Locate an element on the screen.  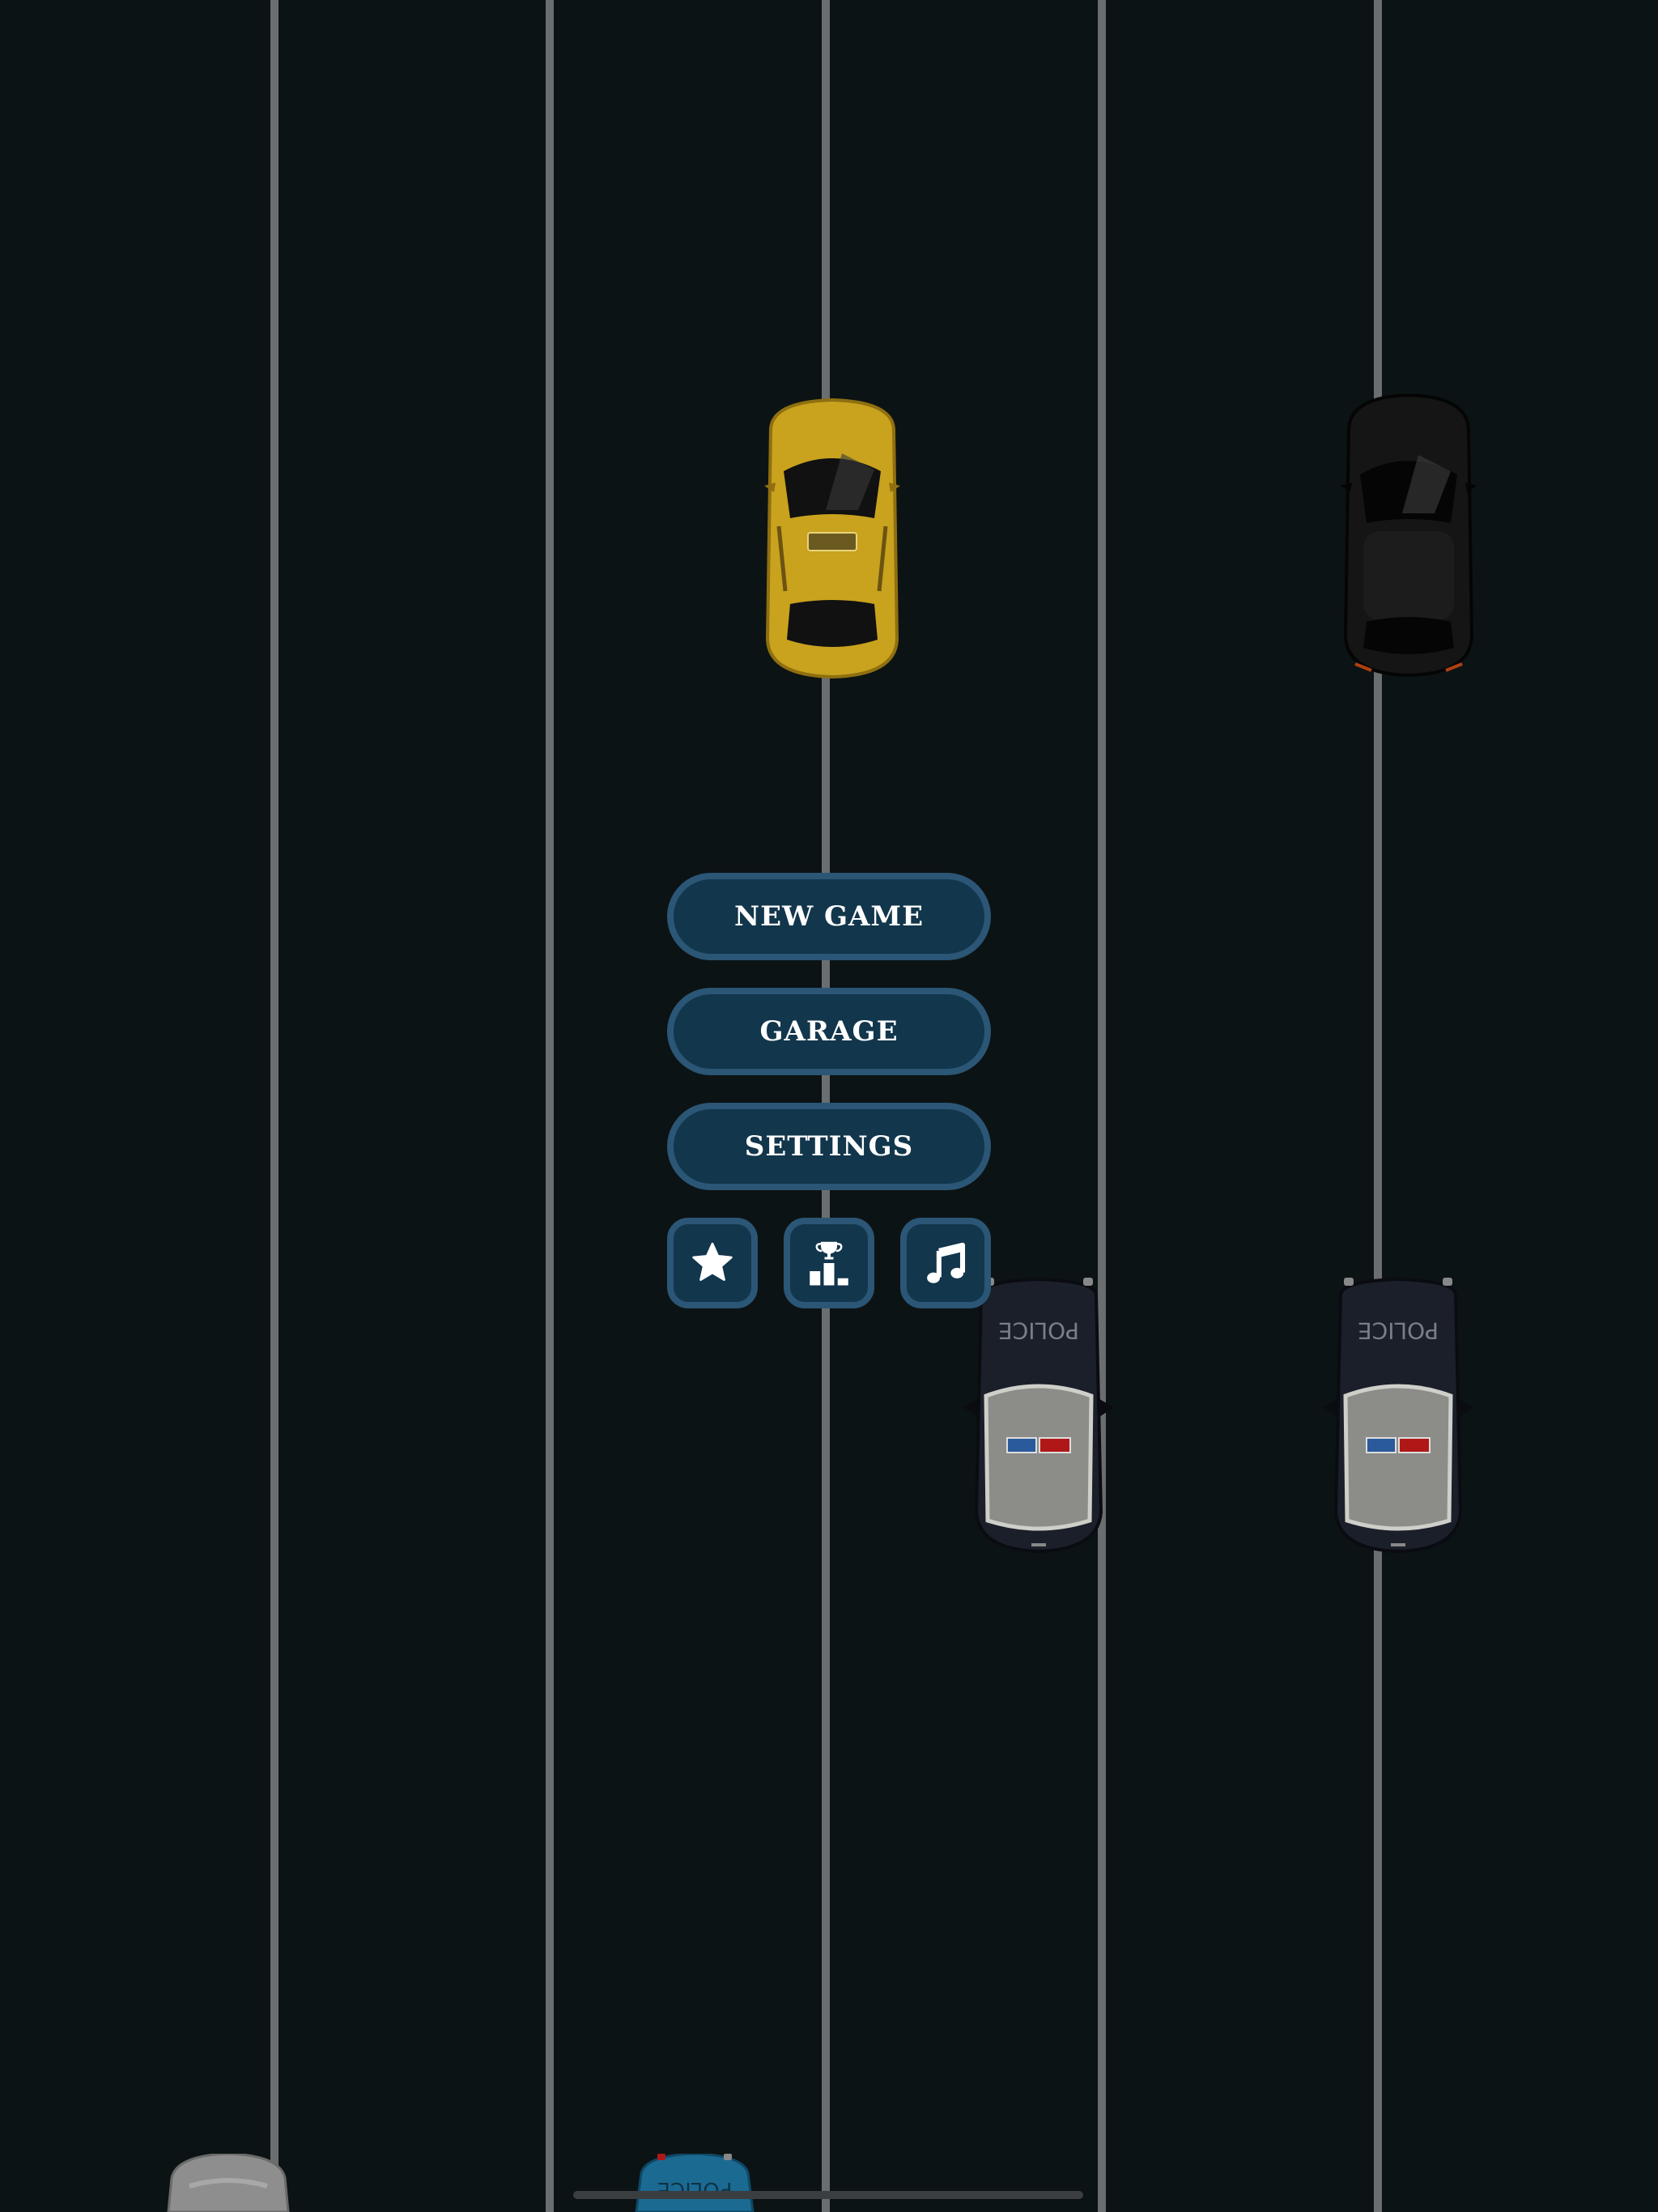
new-game-button: NEW GAME is located at coordinates (829, 917).